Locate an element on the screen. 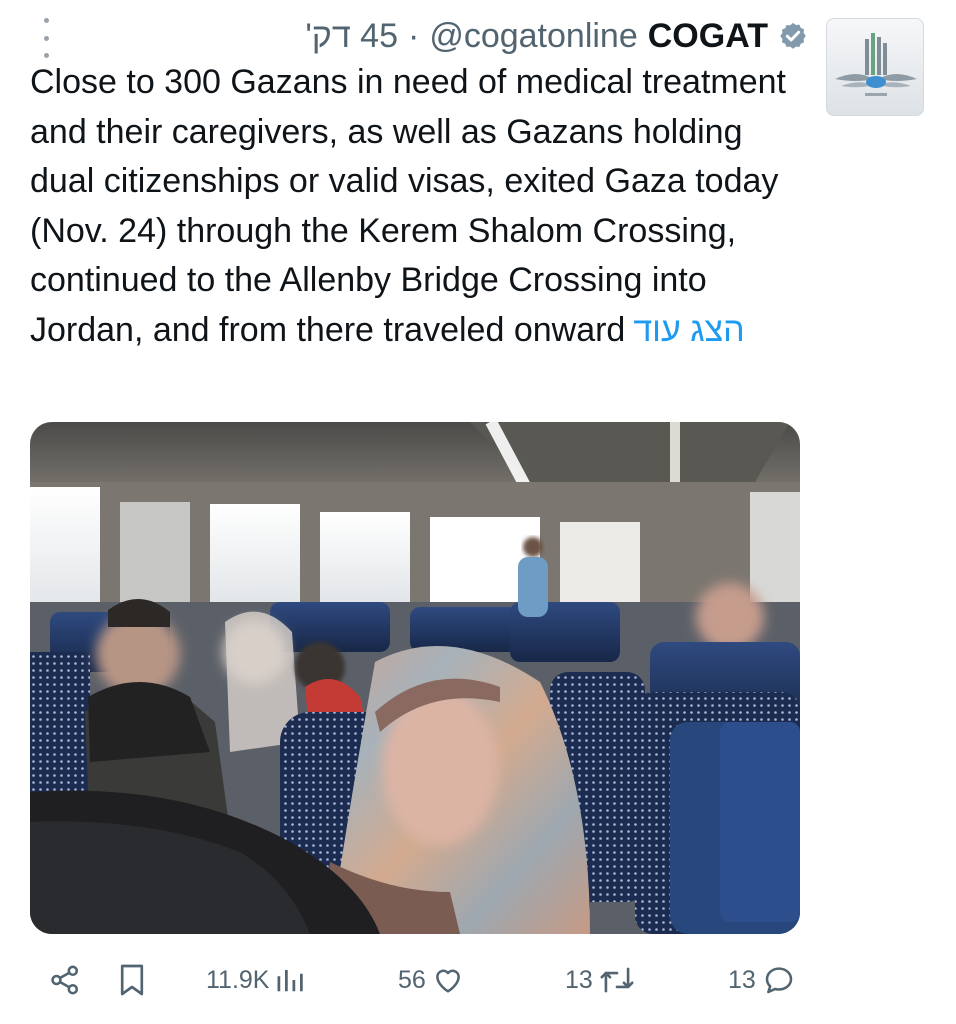  views-icon is located at coordinates (290, 981).